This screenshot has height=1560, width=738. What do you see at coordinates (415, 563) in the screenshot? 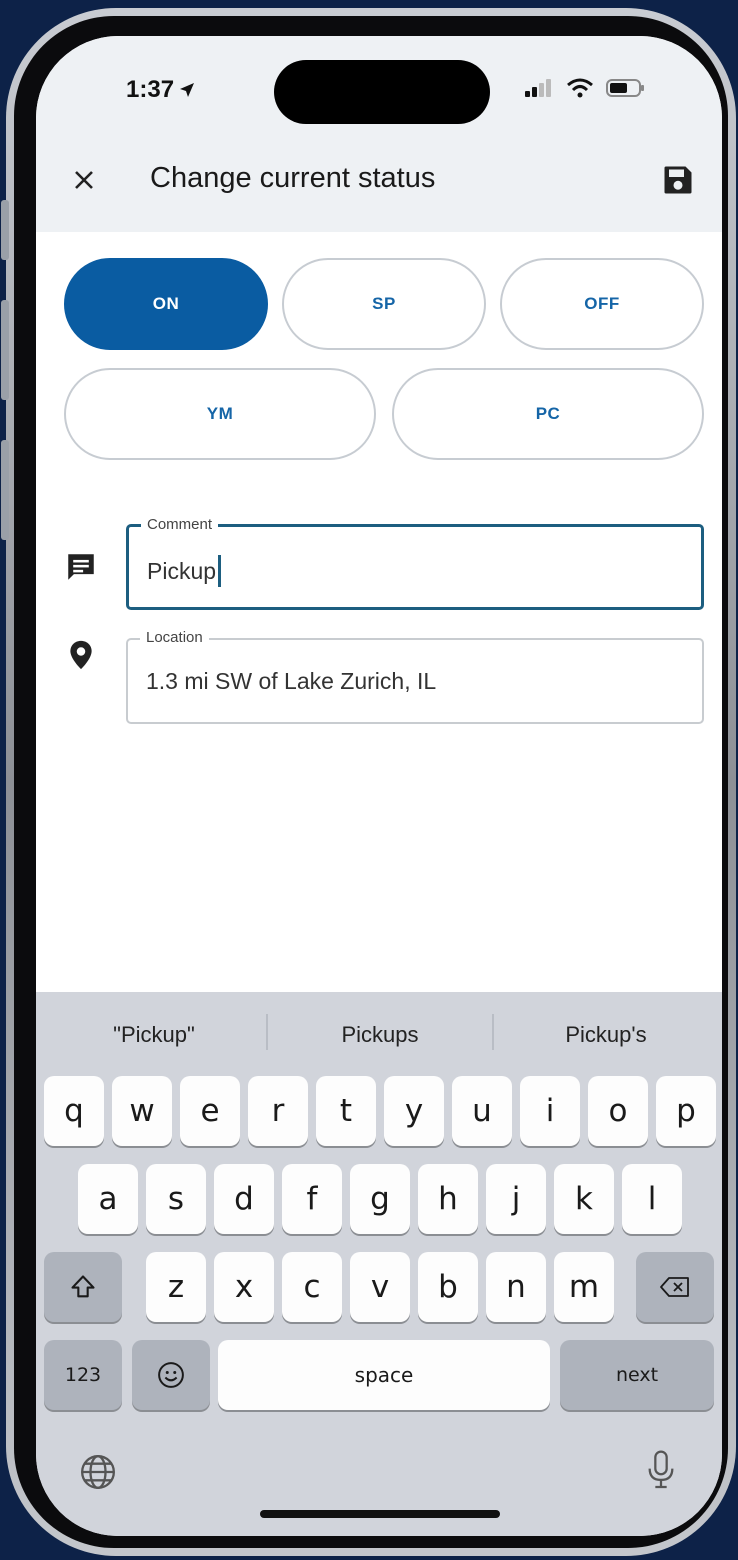
I see `comment-field: Comment Pickup` at bounding box center [415, 563].